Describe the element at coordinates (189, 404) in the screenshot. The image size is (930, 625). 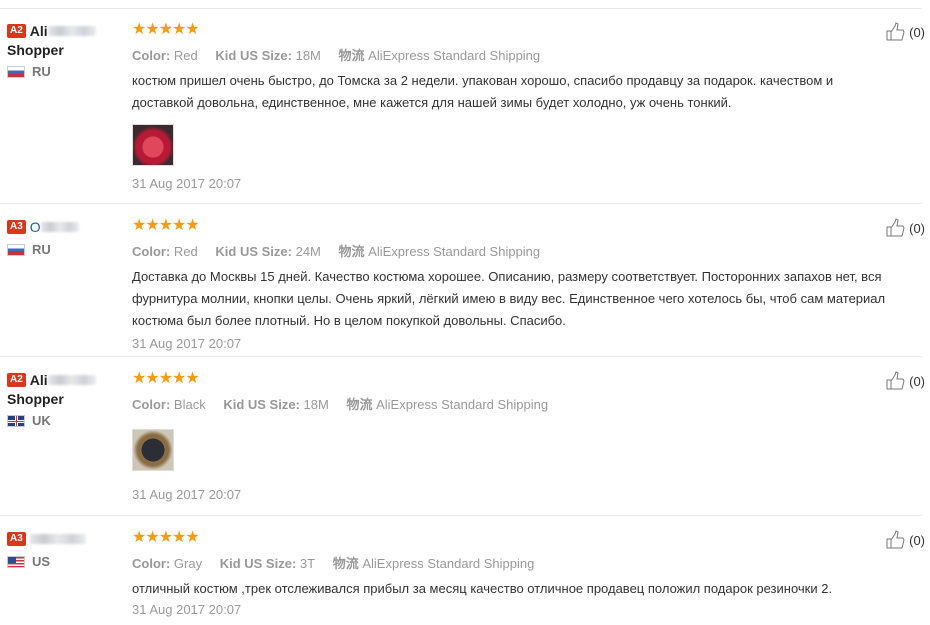
I see `color-value: Black` at that location.